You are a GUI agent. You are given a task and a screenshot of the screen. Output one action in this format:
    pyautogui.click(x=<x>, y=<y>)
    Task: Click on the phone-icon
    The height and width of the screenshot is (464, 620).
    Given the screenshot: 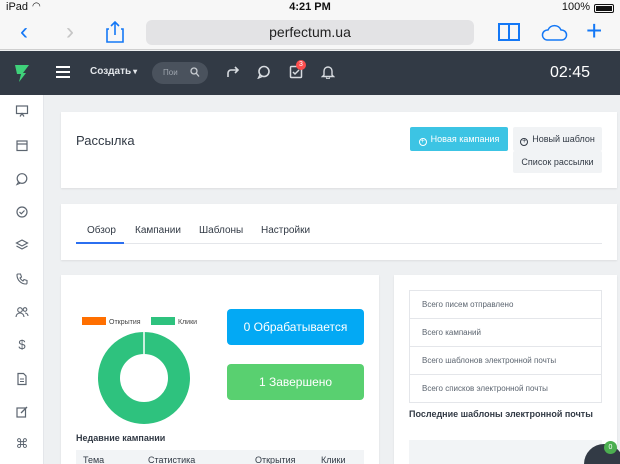 What is the action you would take?
    pyautogui.click(x=22, y=279)
    